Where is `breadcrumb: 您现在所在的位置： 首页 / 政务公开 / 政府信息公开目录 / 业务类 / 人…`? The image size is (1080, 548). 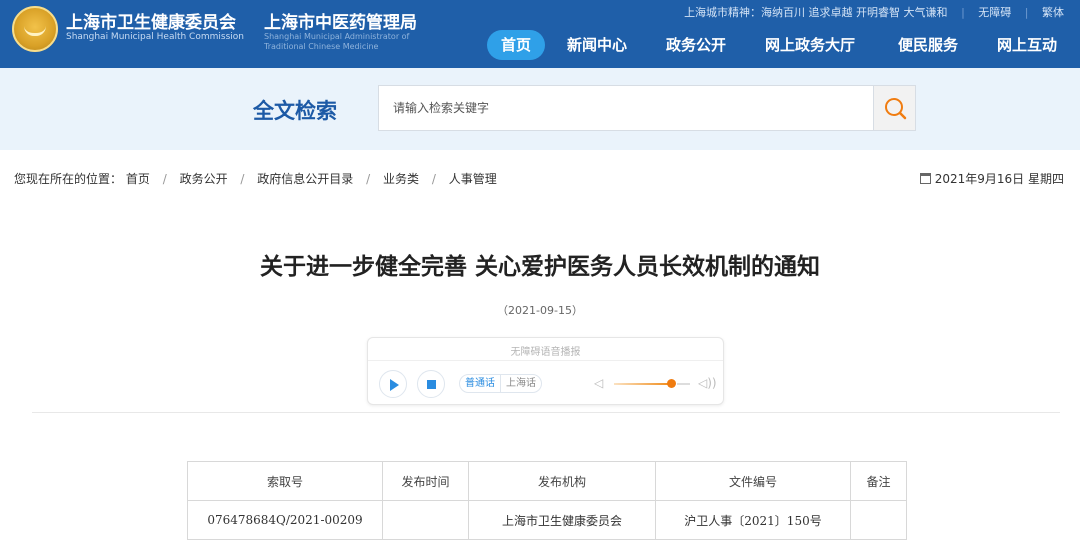 breadcrumb: 您现在所在的位置： 首页 / 政务公开 / 政府信息公开目录 / 业务类 / 人… is located at coordinates (255, 179).